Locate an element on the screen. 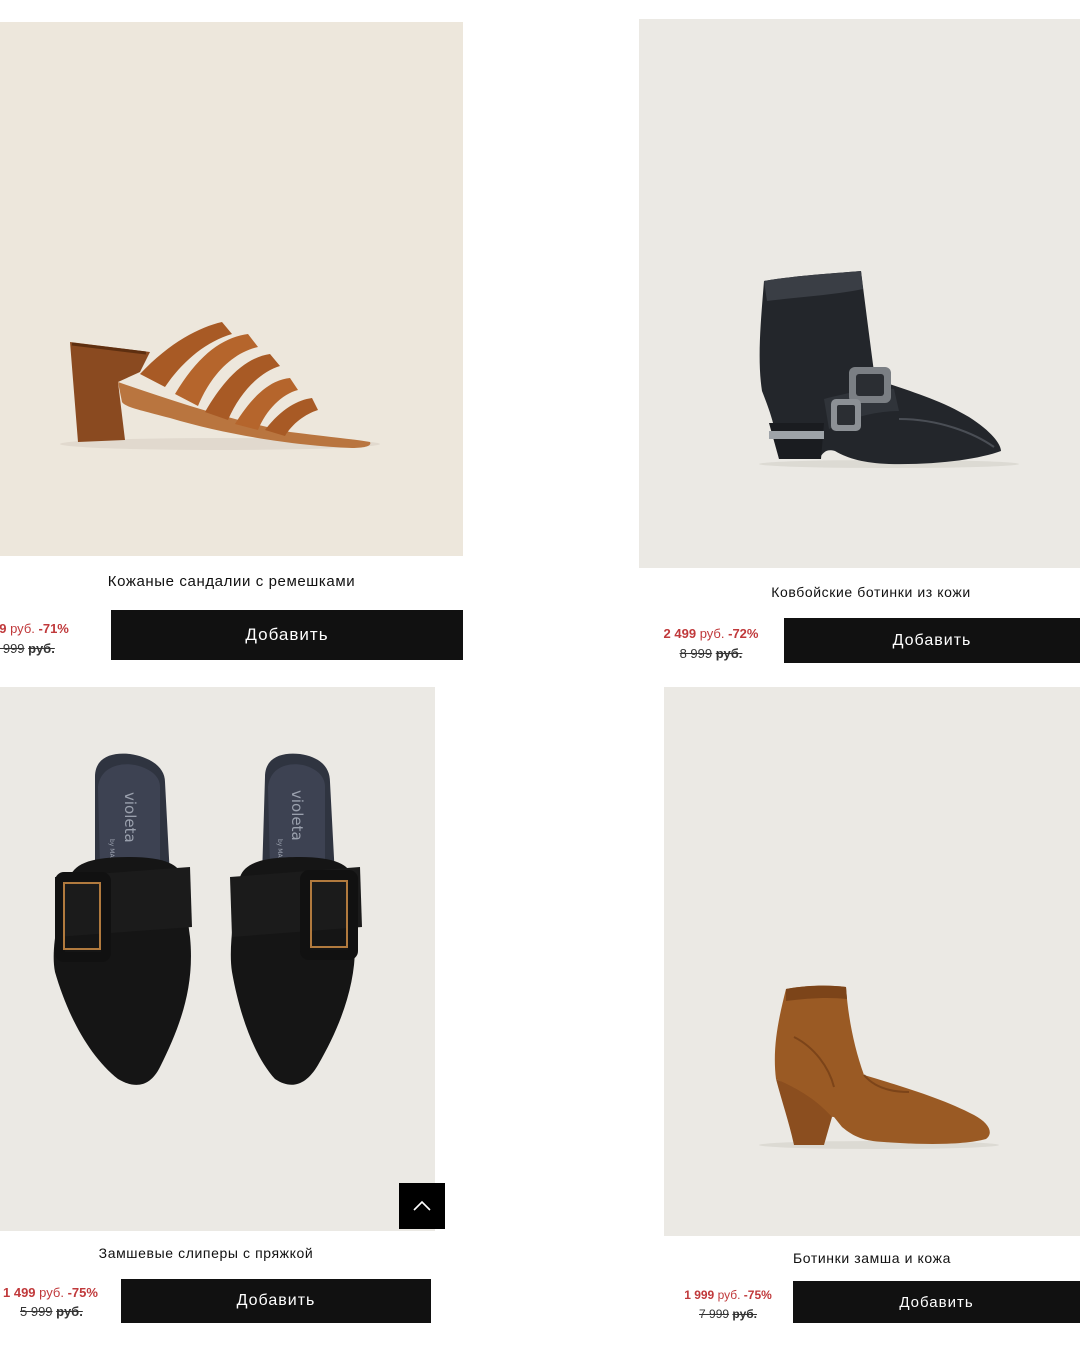 This screenshot has width=1080, height=1346. scroll-to-top-button is located at coordinates (422, 1206).